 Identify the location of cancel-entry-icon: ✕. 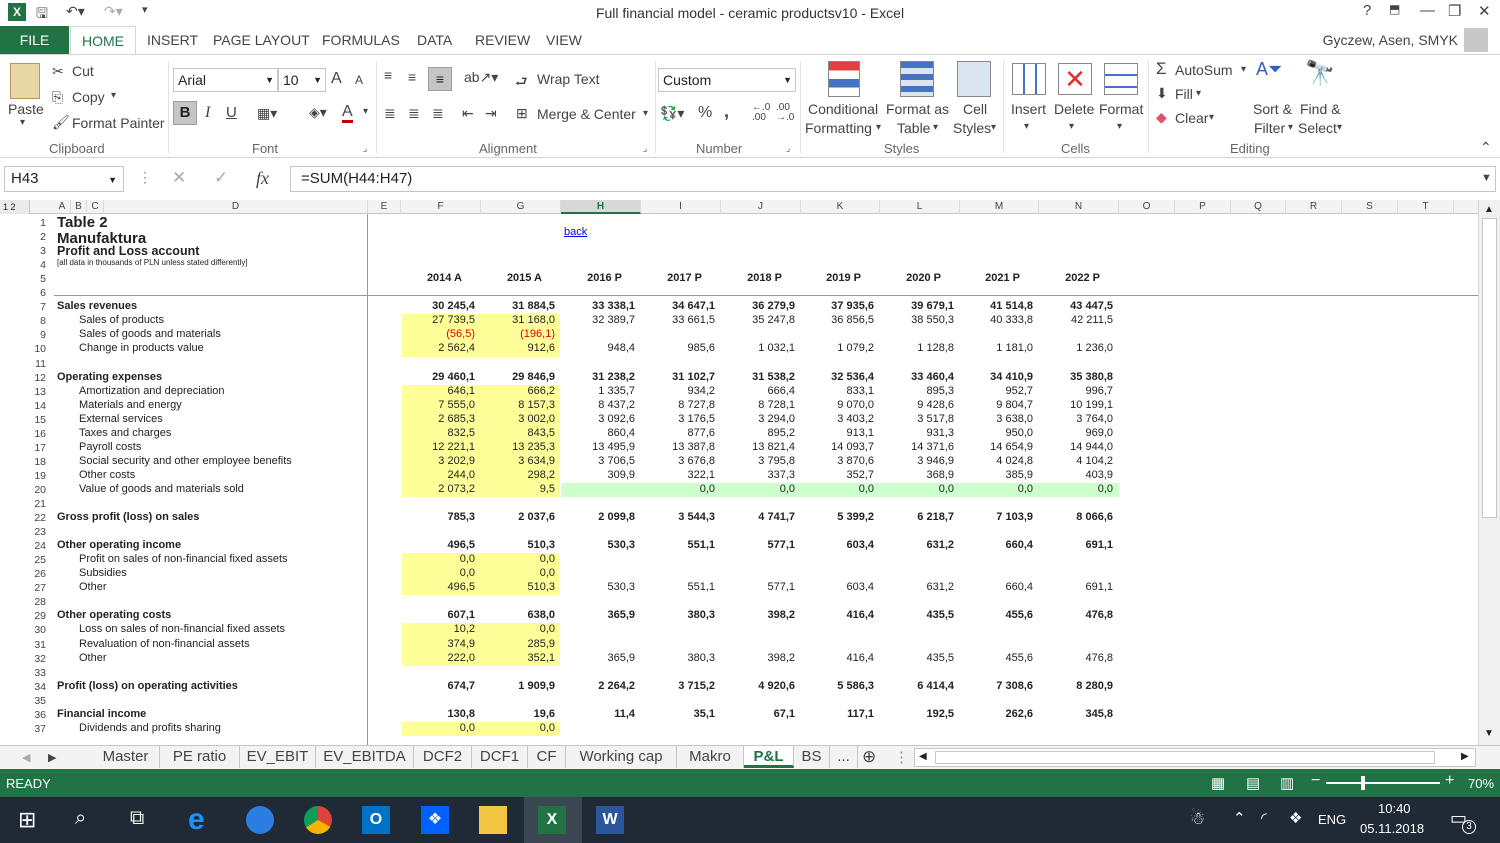
(179, 178).